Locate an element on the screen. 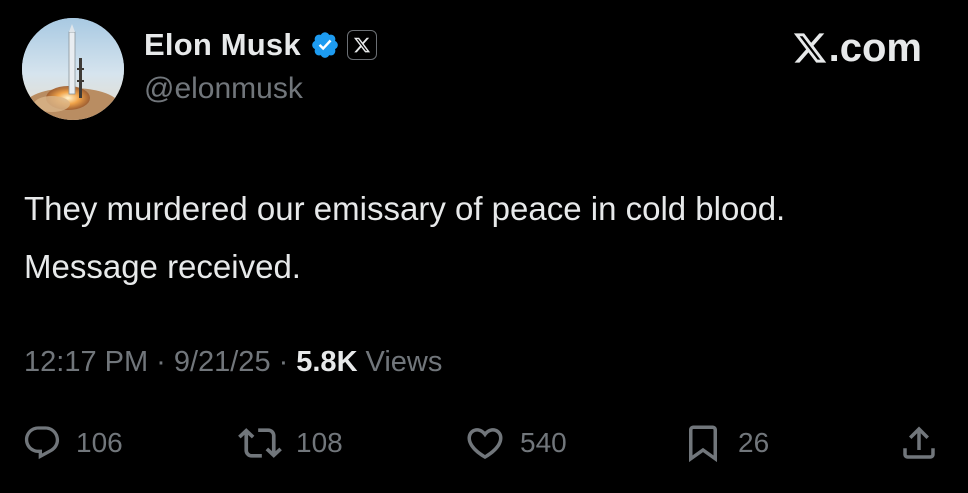 The image size is (968, 493). bookmark-icon is located at coordinates (703, 444).